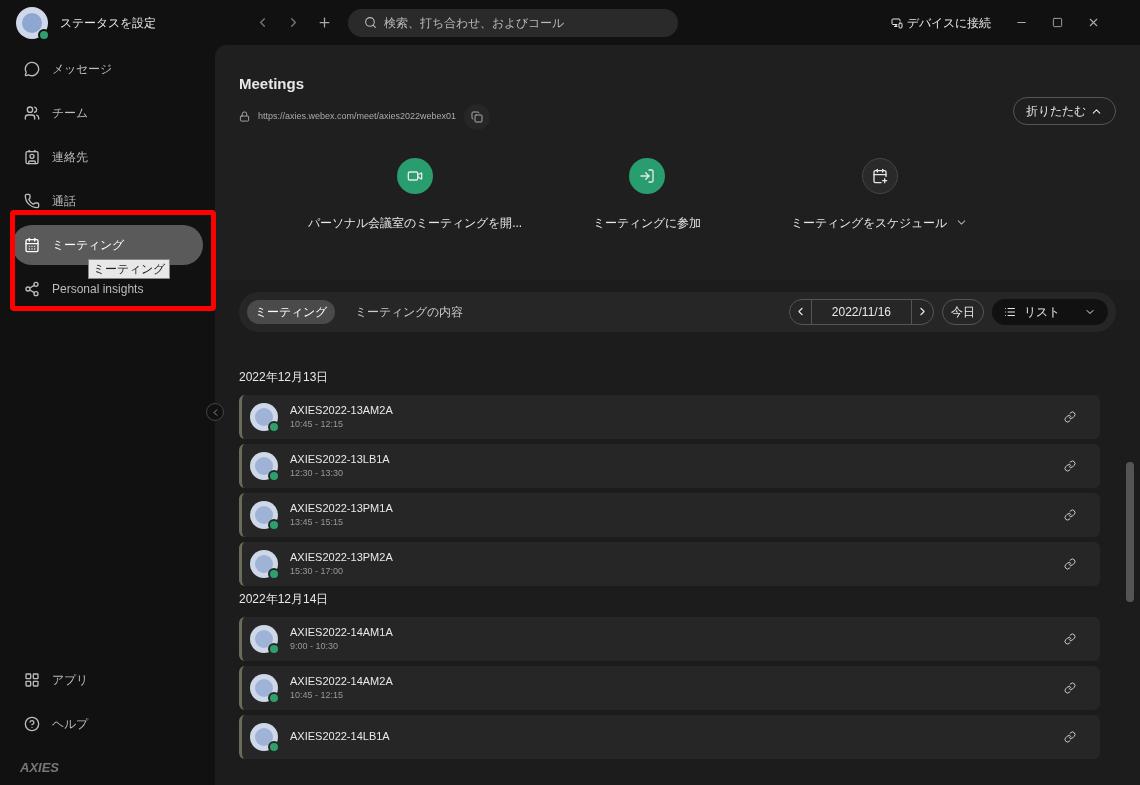 This screenshot has height=785, width=1140. Describe the element at coordinates (340, 459) in the screenshot. I see `meeting-title: AXIES2022-13LB1A` at that location.